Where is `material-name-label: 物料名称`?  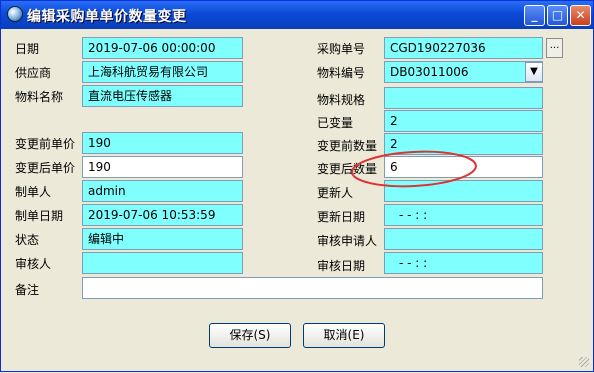
material-name-label: 物料名称 is located at coordinates (39, 97).